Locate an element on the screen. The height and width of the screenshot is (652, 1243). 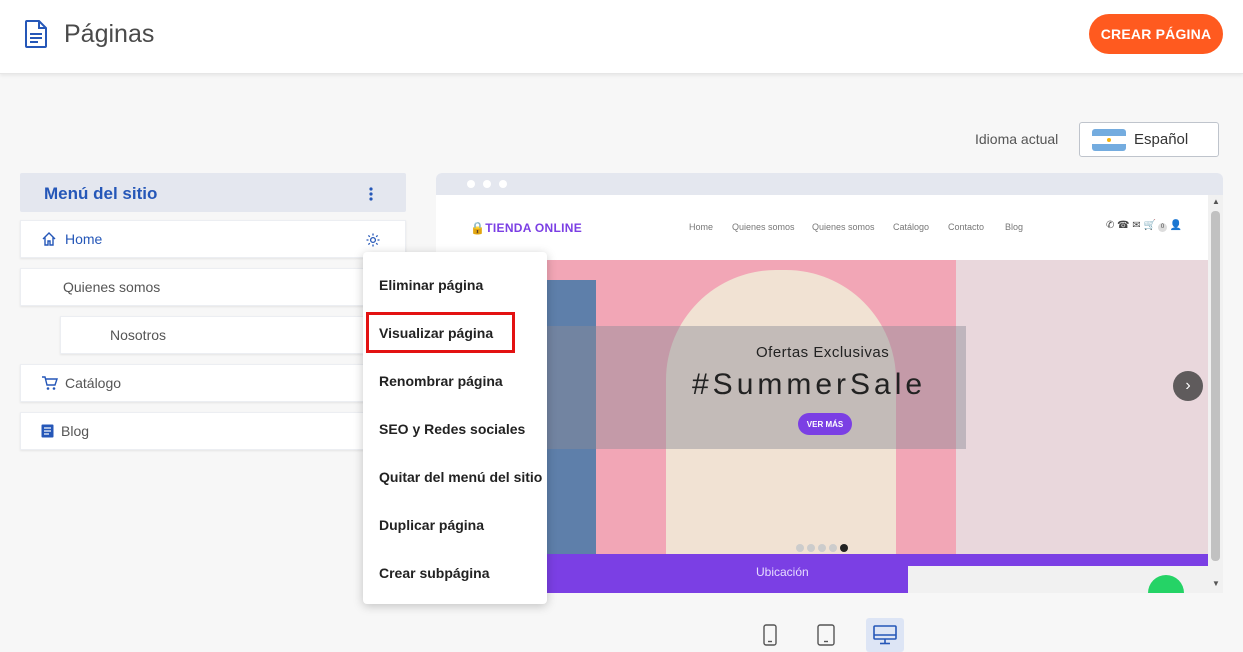
preview-footer-heading: Ubicación is located at coordinates (782, 572).